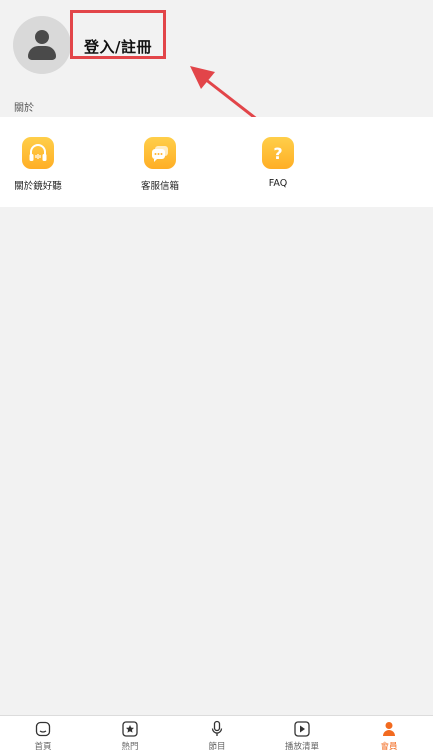 The width and height of the screenshot is (433, 755). I want to click on about-item-label: 客服信箱, so click(159, 186).